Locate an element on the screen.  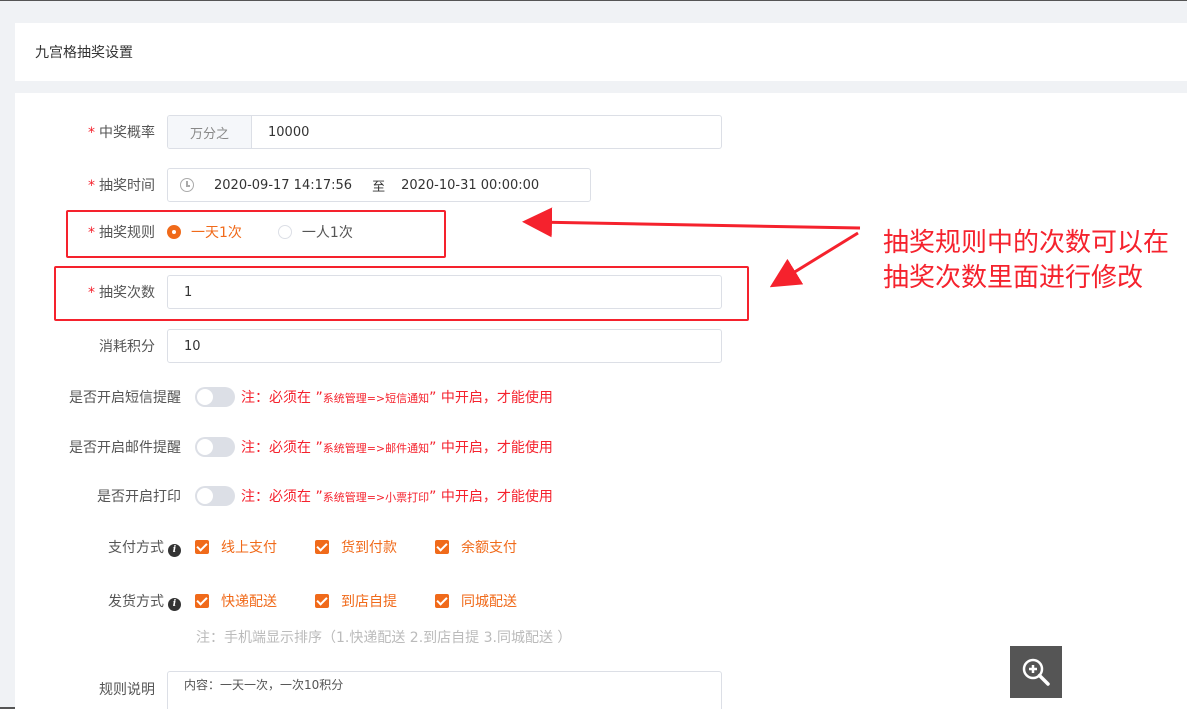
zoom-in-icon is located at coordinates (1036, 672).